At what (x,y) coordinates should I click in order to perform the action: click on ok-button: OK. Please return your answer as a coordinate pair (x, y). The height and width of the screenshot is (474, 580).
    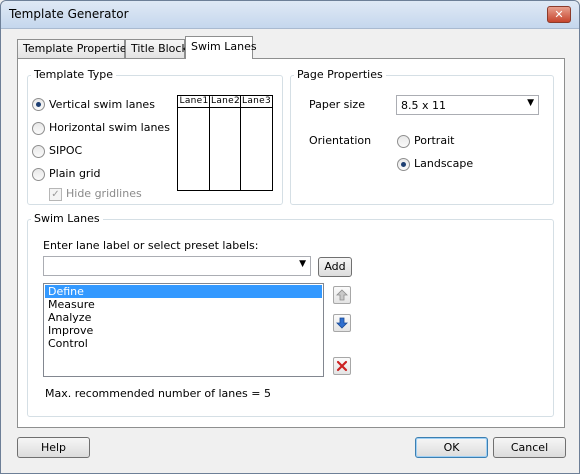
    Looking at the image, I should click on (451, 447).